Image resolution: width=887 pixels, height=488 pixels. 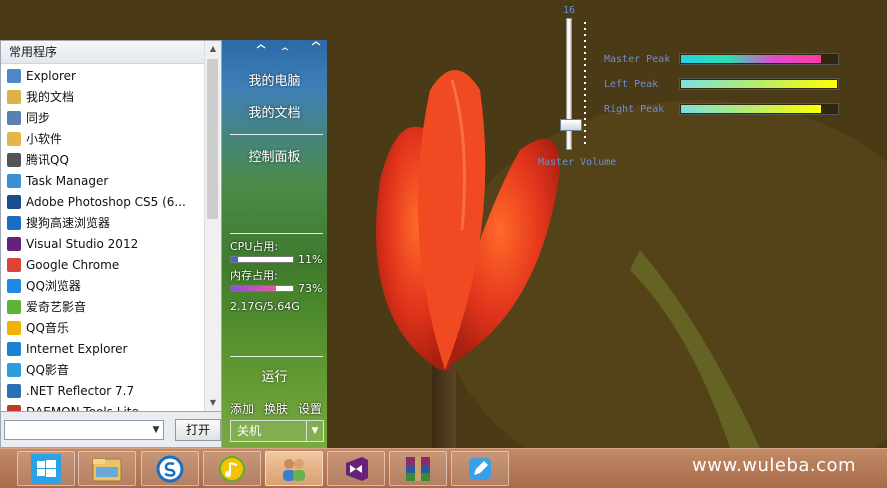 What do you see at coordinates (82, 243) in the screenshot?
I see `program-item-label: Visual Studio 2012` at bounding box center [82, 243].